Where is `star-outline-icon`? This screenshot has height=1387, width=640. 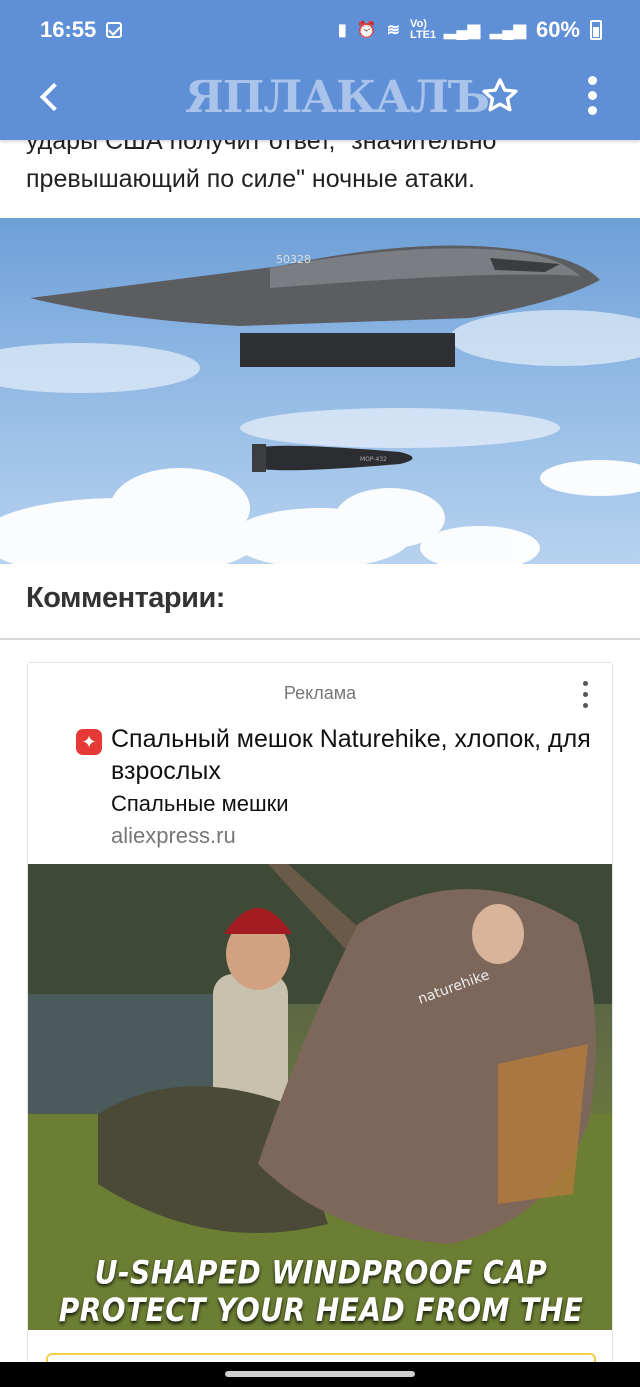 star-outline-icon is located at coordinates (500, 95).